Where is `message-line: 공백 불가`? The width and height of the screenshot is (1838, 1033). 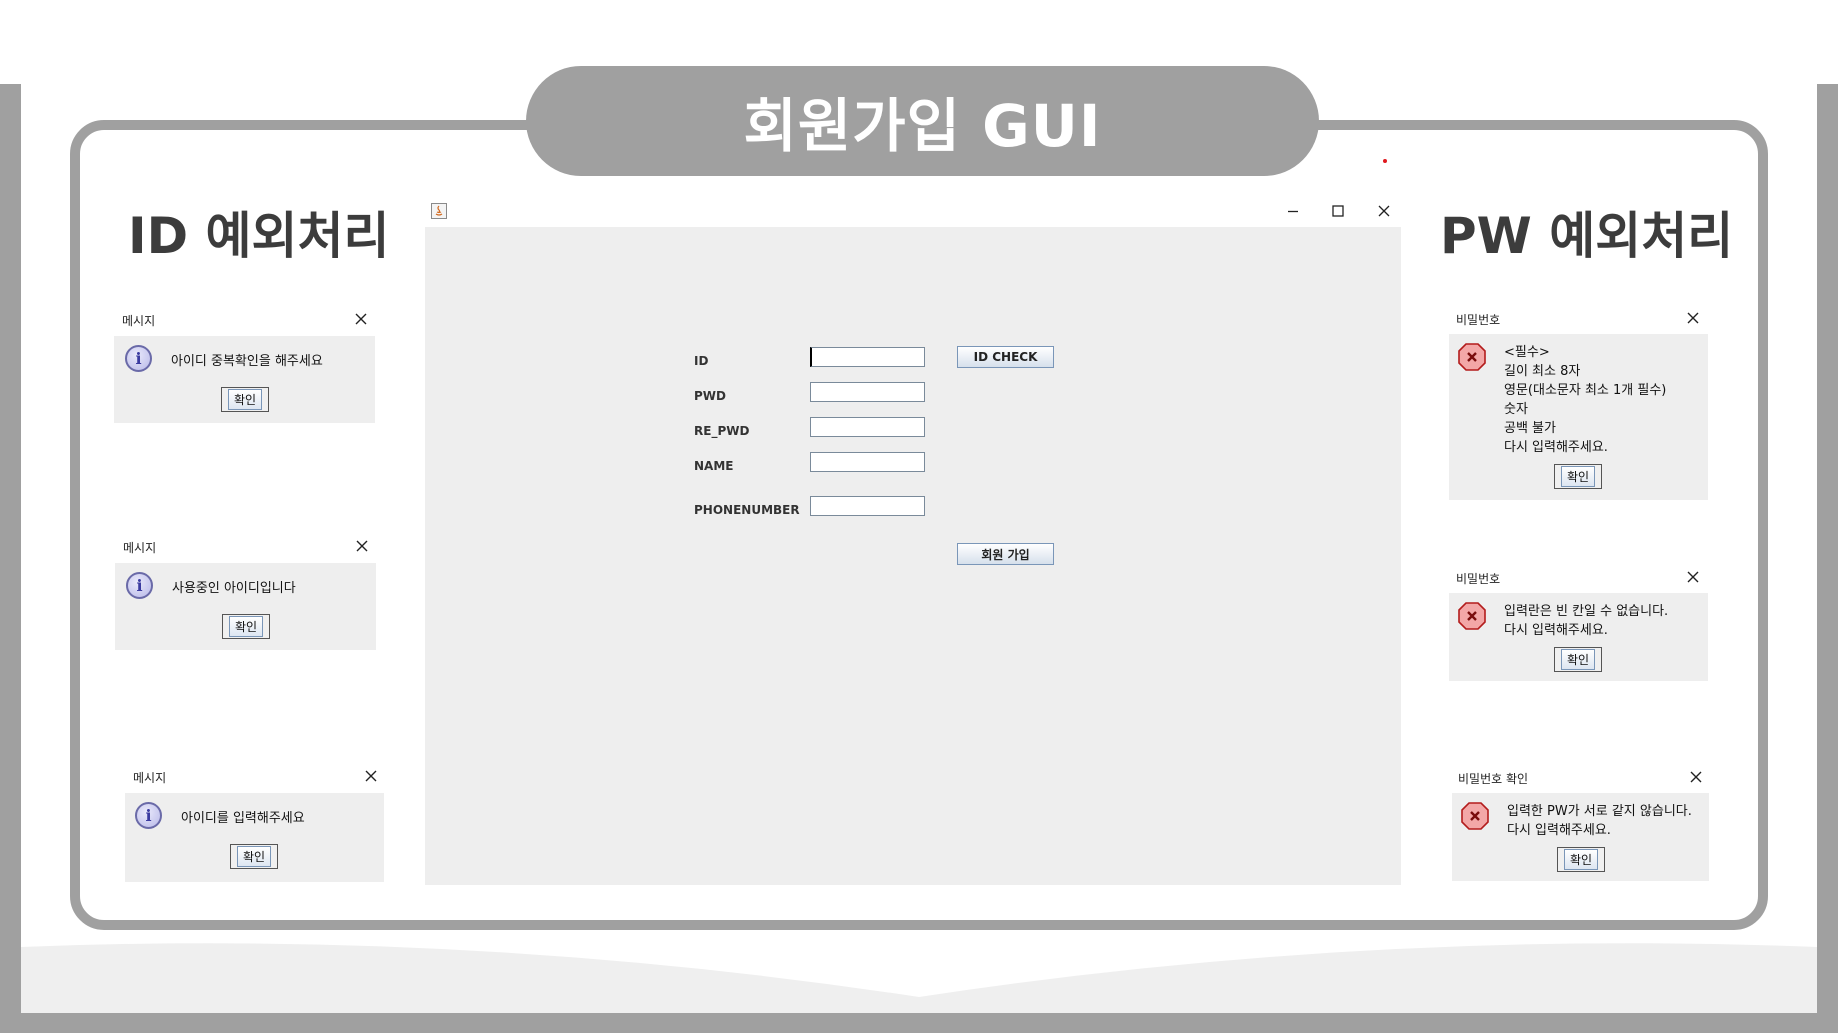
message-line: 공백 불가 is located at coordinates (1530, 428).